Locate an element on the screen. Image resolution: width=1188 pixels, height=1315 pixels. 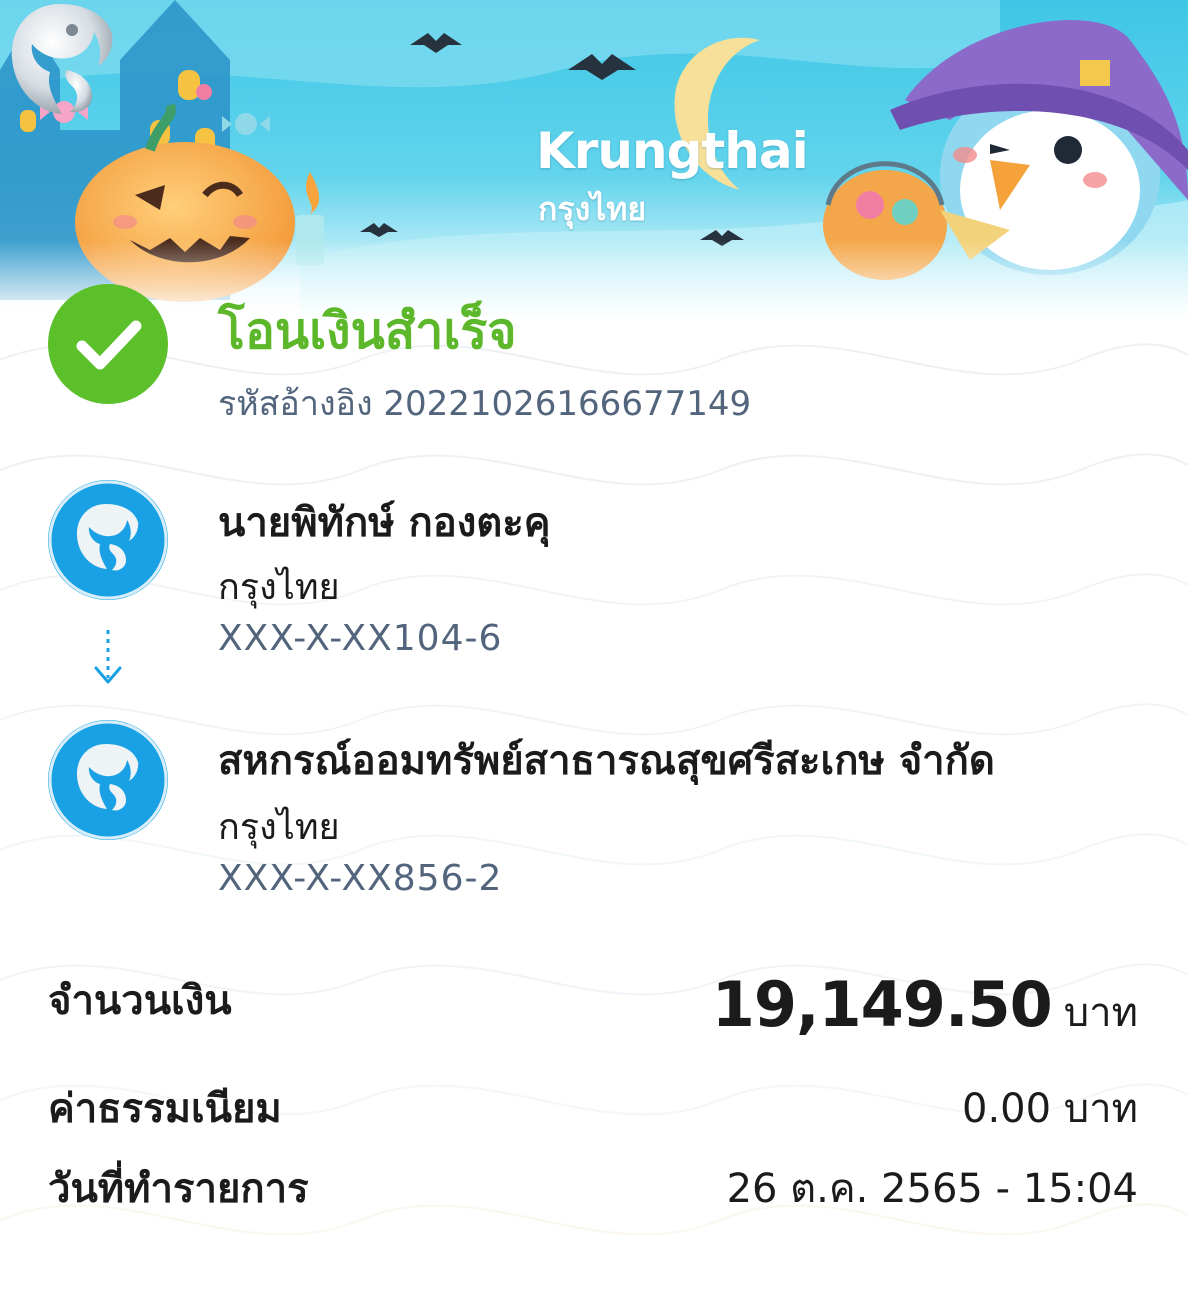
transaction-date-value: 26 ต.ค. 2565 - 15:04 is located at coordinates (932, 1189).